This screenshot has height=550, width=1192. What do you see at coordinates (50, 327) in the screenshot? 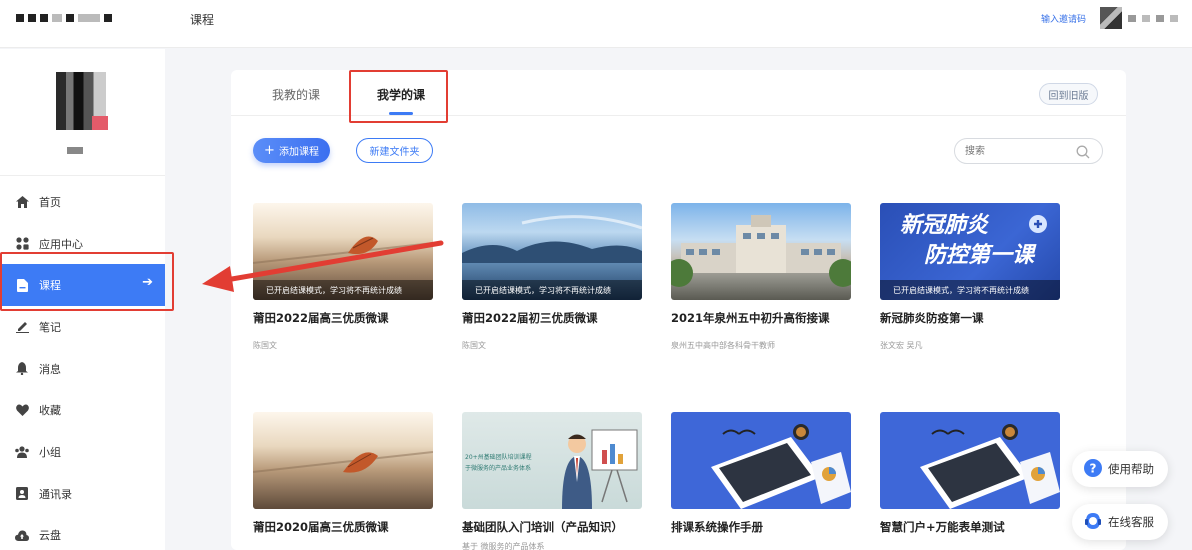
I see `sidebar-item-label: 笔记` at bounding box center [50, 327].